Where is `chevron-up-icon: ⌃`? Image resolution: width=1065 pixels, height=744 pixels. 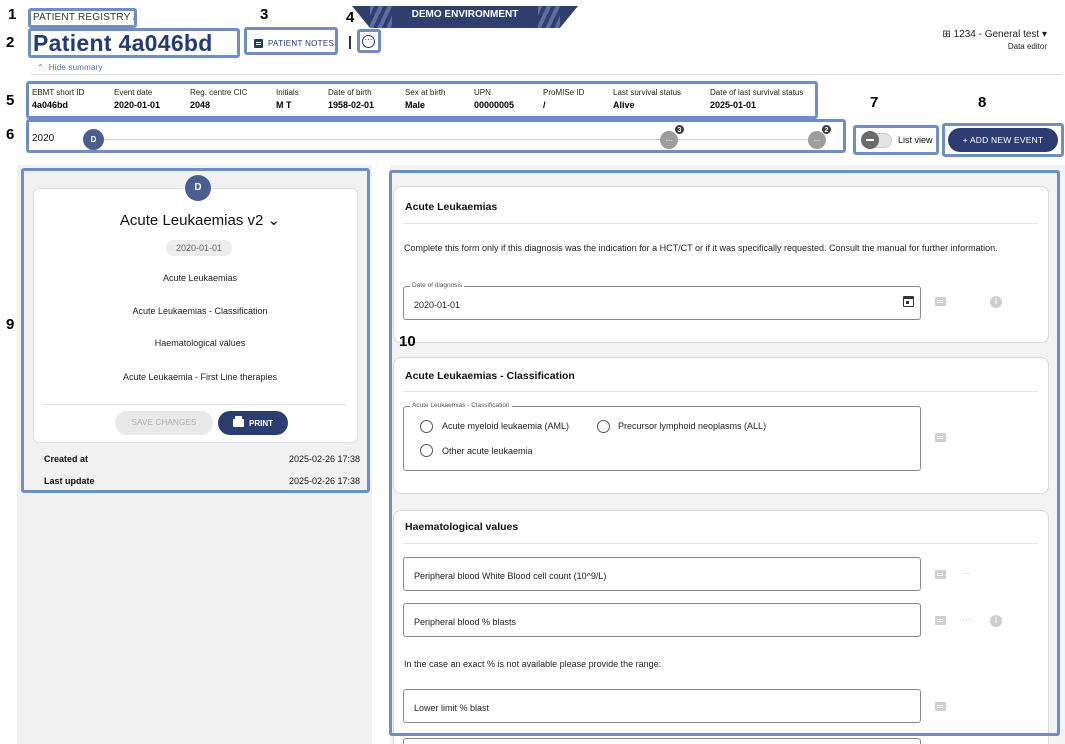
chevron-up-icon: ⌃ is located at coordinates (43, 67).